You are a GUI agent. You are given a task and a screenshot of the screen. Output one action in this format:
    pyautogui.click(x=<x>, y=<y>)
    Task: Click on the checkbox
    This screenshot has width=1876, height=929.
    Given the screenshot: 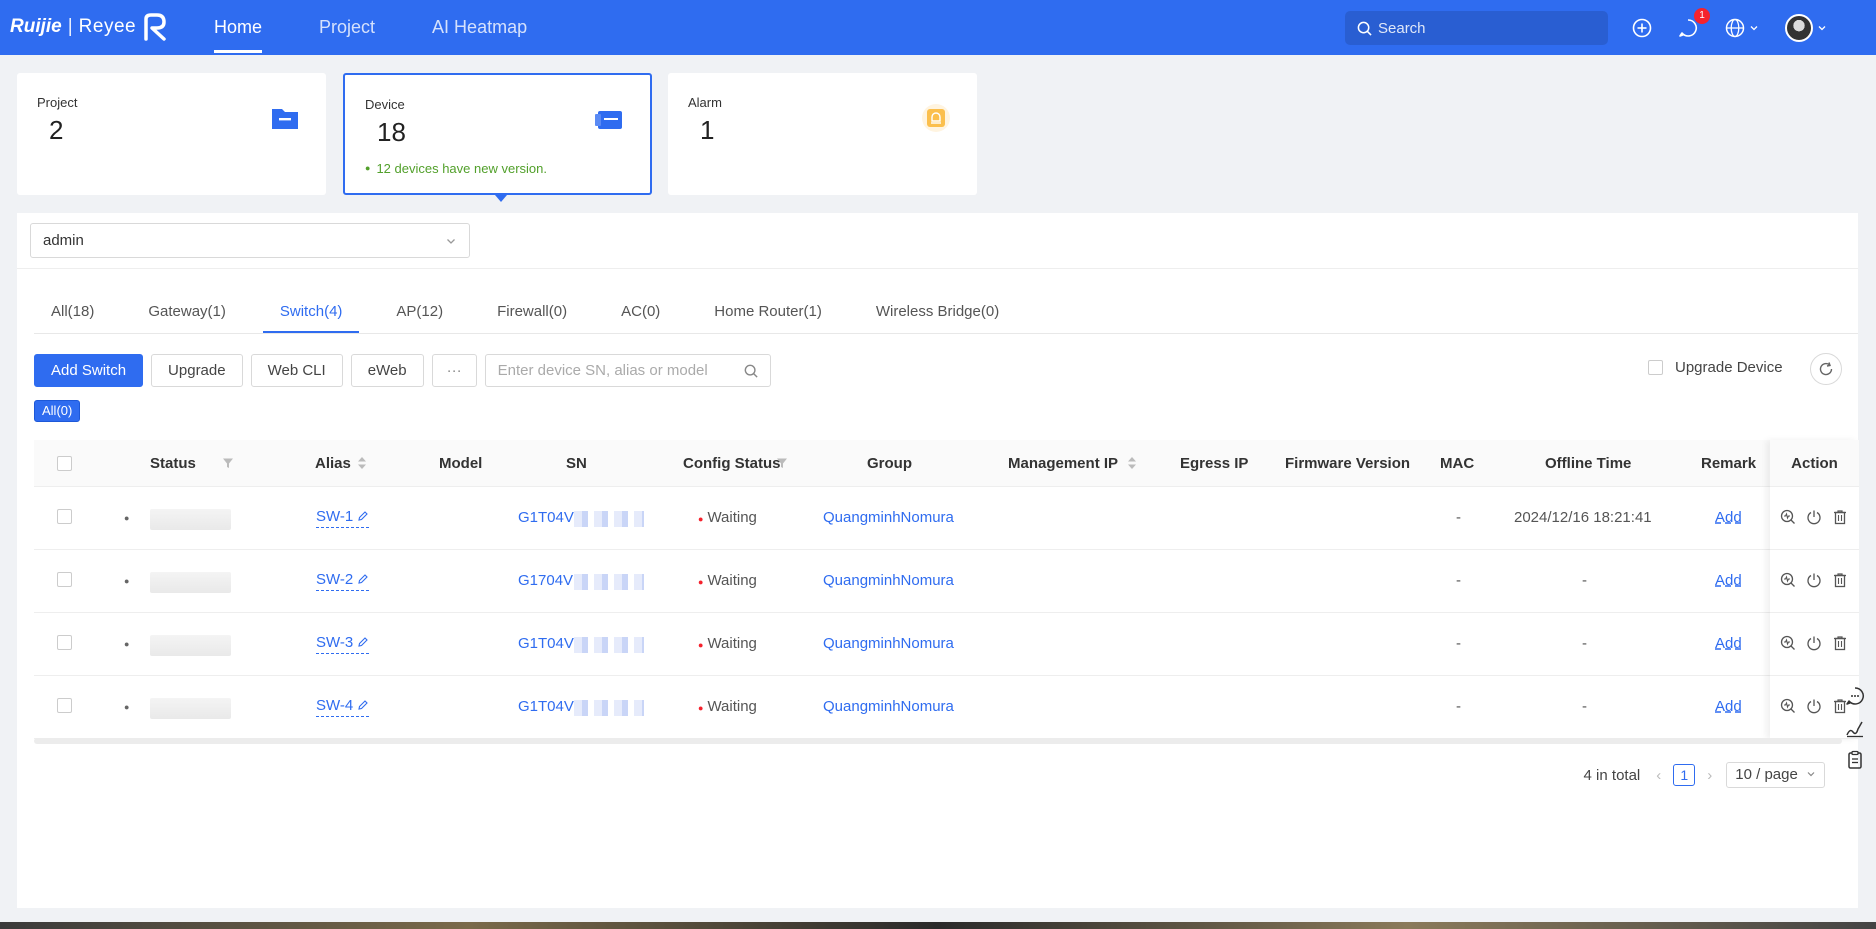 What is the action you would take?
    pyautogui.click(x=1655, y=367)
    